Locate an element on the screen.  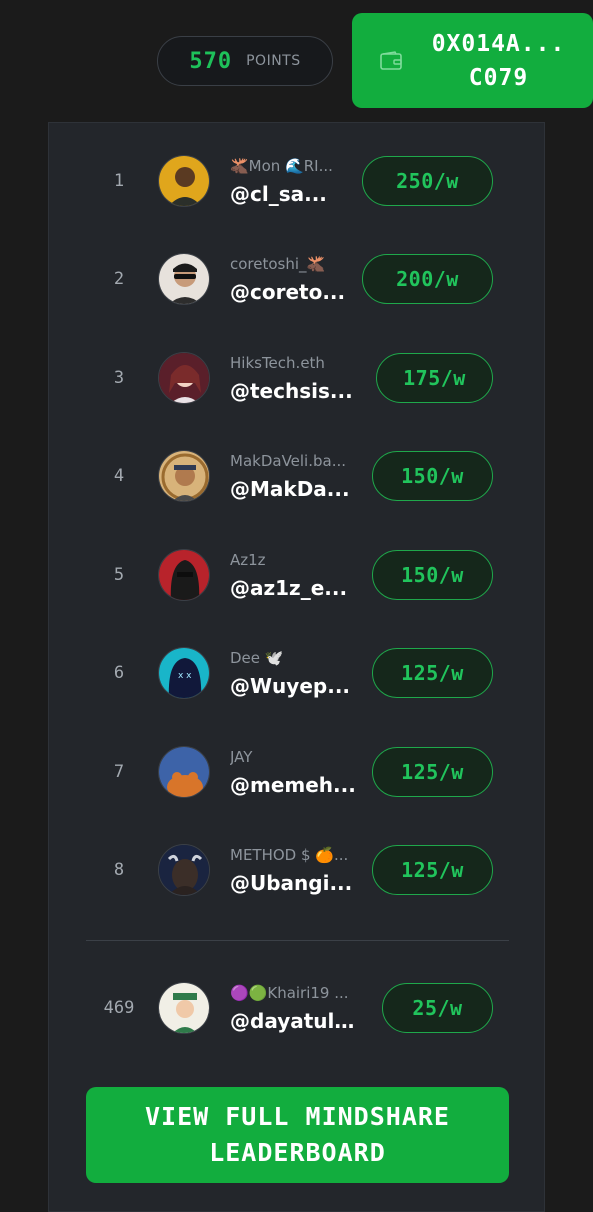
leaderboard-row-4: 4 MakDaVeli.ba... @MakDa... 150/w is located at coordinates (297, 476).